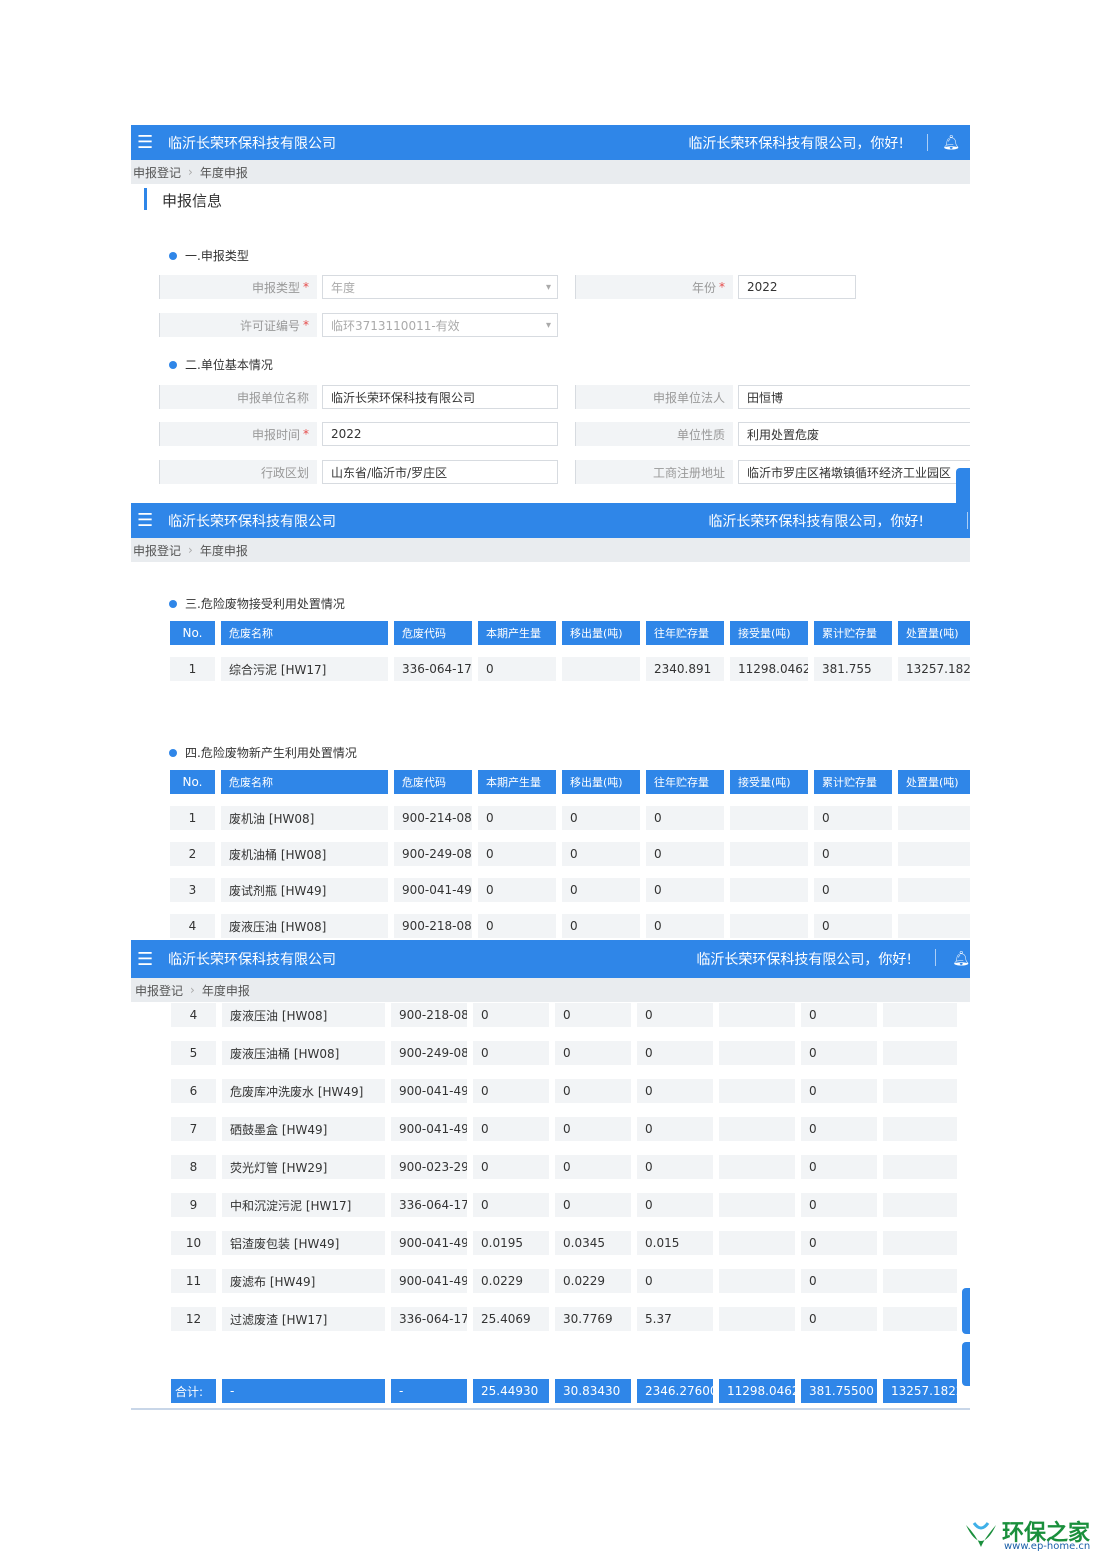 This screenshot has height=1559, width=1102. What do you see at coordinates (193, 1015) in the screenshot?
I see `table-cell: 4` at bounding box center [193, 1015].